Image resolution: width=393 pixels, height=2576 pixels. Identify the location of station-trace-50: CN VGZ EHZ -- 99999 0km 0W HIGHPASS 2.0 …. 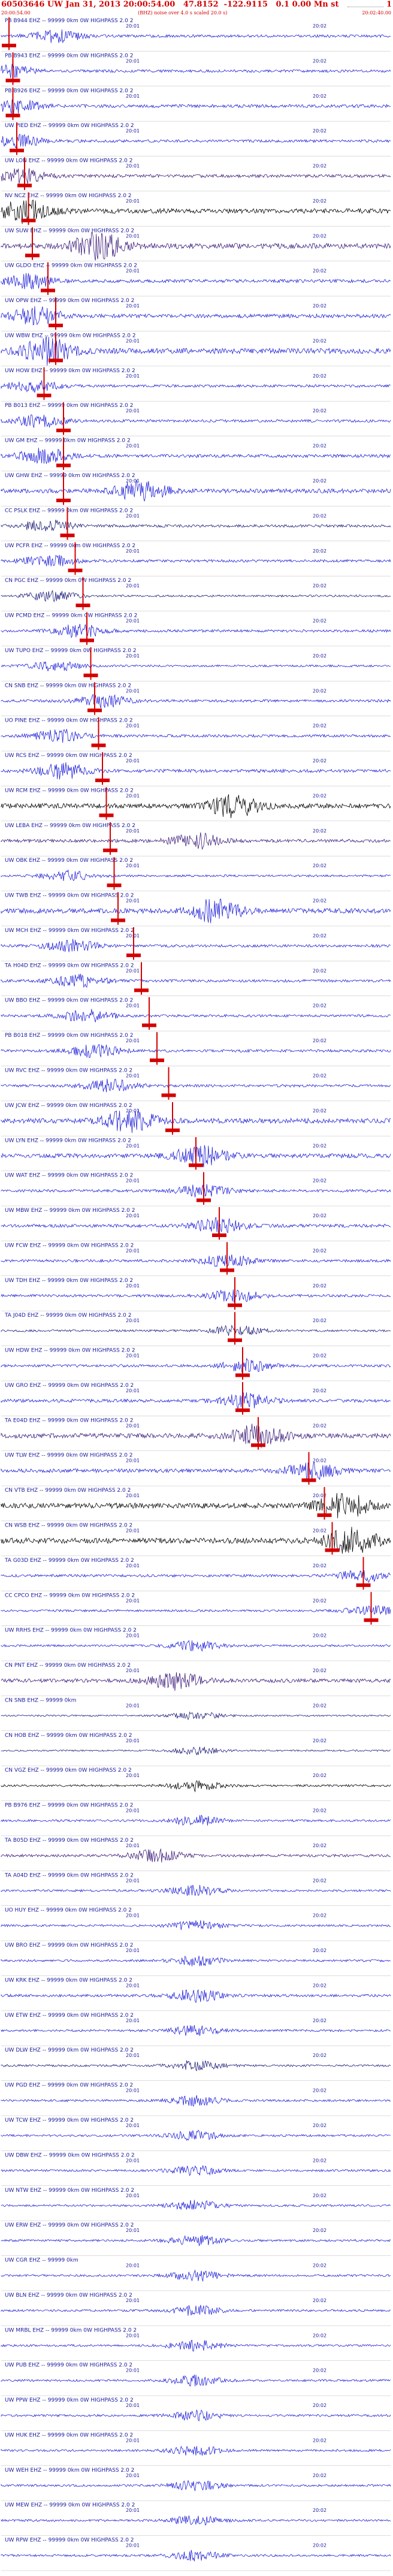
(196, 1784).